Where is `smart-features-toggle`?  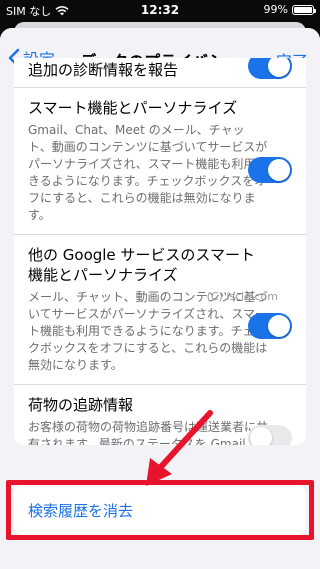
smart-features-toggle is located at coordinates (270, 170).